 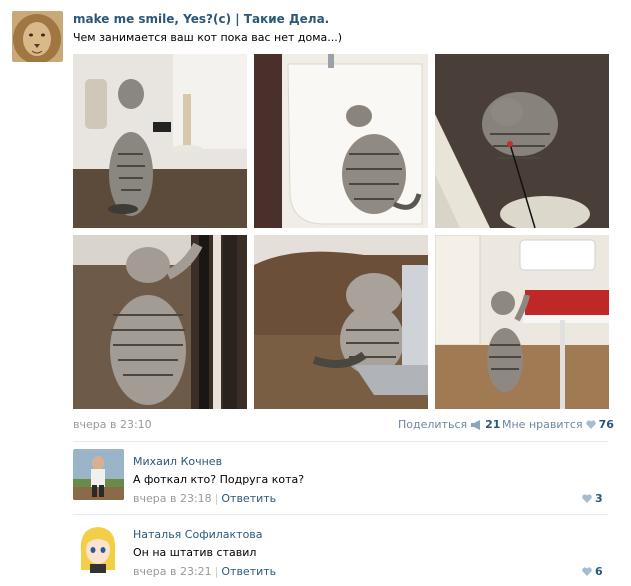 I want to click on like-button: Мне нравится 76, so click(x=558, y=424).